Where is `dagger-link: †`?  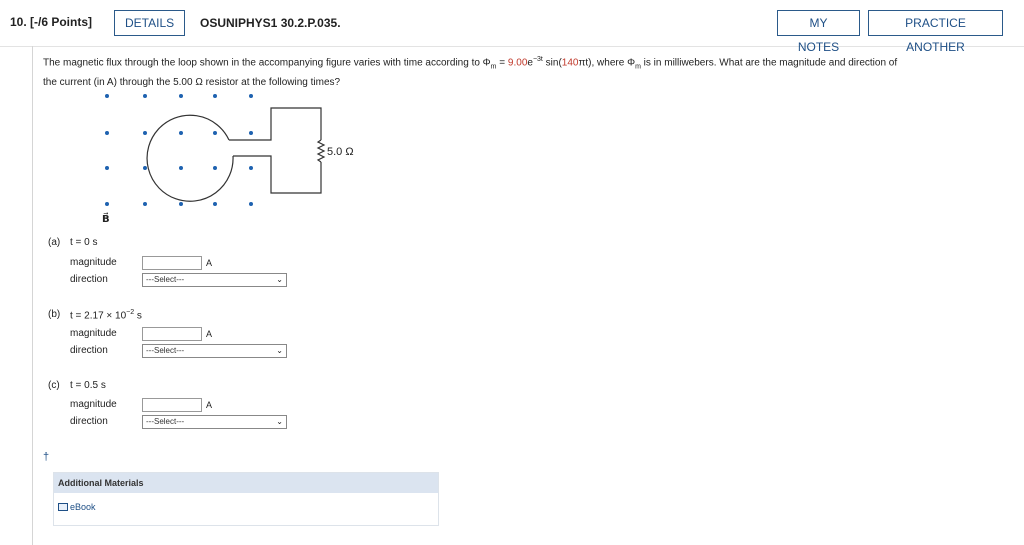
dagger-link: † is located at coordinates (46, 457).